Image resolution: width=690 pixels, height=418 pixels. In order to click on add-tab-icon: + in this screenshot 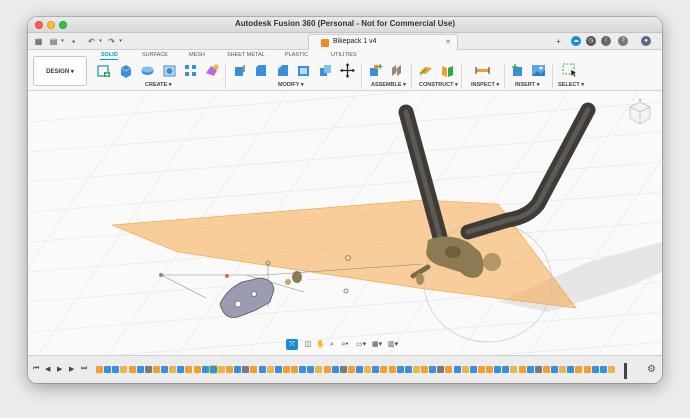, I will do `click(558, 41)`.